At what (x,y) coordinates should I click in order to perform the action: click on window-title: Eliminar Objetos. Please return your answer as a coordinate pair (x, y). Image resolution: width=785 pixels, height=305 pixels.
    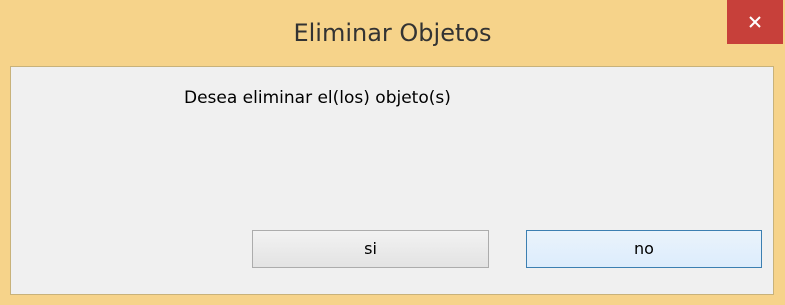
    Looking at the image, I should click on (392, 33).